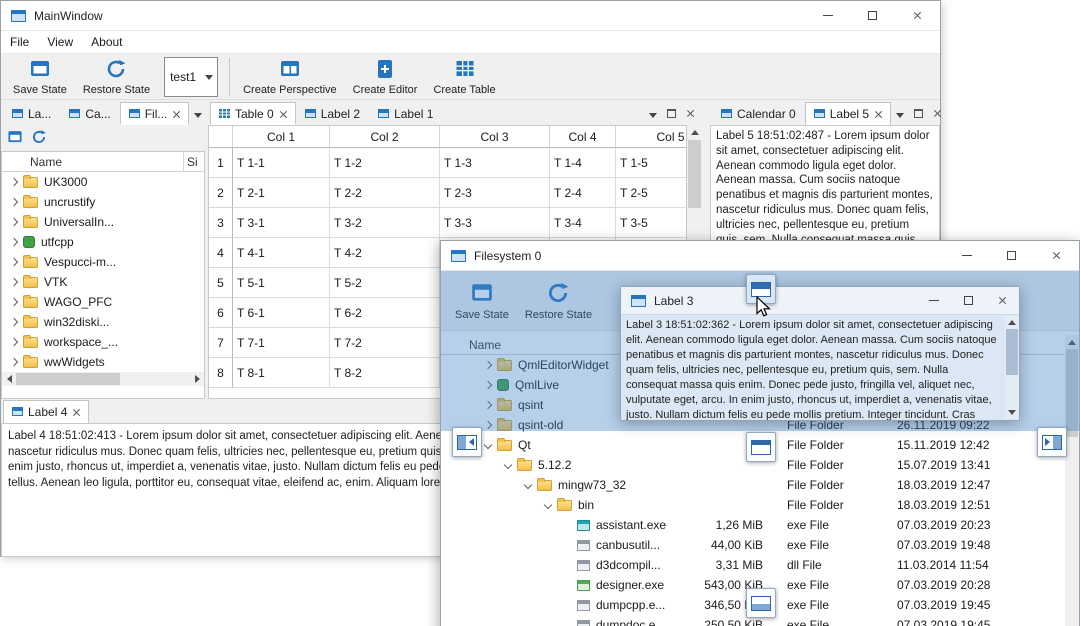  Describe the element at coordinates (495, 137) in the screenshot. I see `table-col-header: Col 3` at that location.